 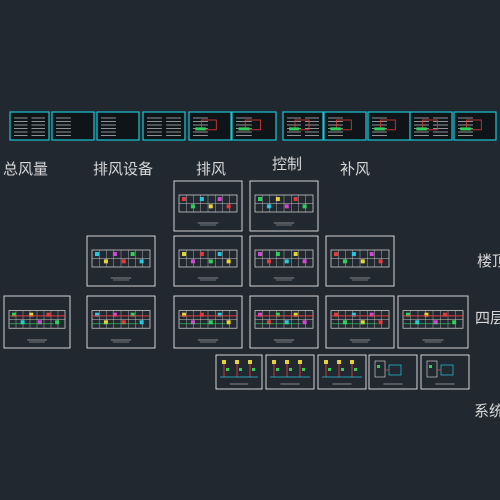 What do you see at coordinates (355, 169) in the screenshot?
I see `label-supply: 补风` at bounding box center [355, 169].